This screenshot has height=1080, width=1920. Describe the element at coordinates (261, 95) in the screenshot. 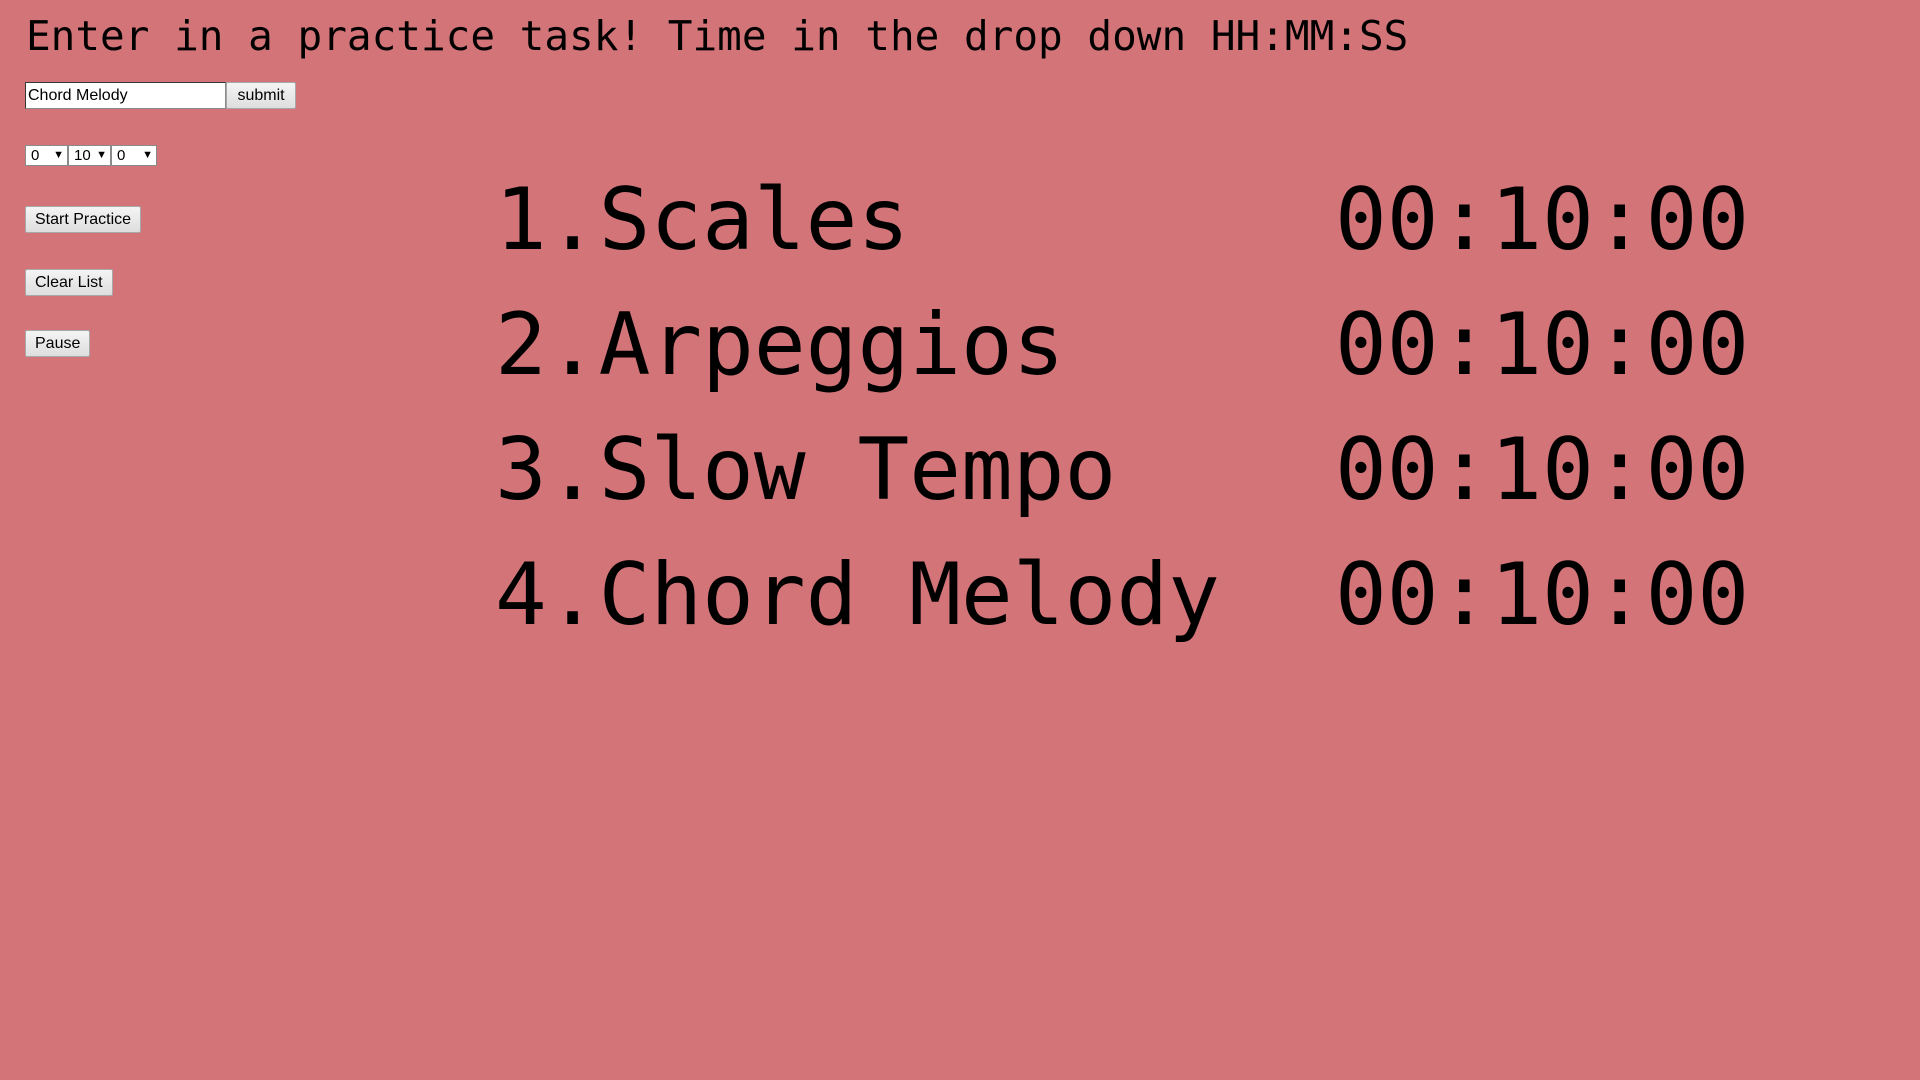

I see `submit-button: submit` at that location.